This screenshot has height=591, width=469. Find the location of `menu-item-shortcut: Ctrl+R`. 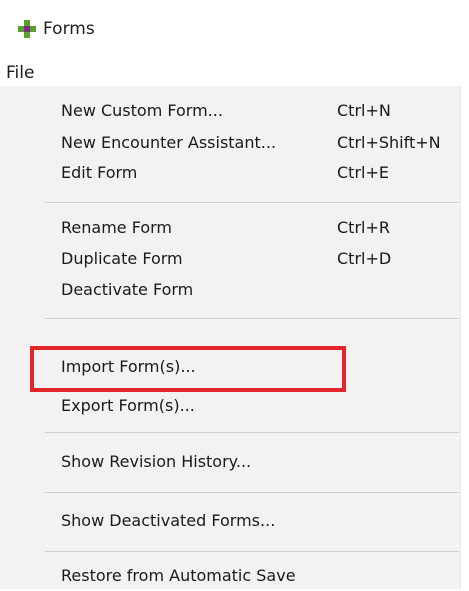

menu-item-shortcut: Ctrl+R is located at coordinates (363, 227).